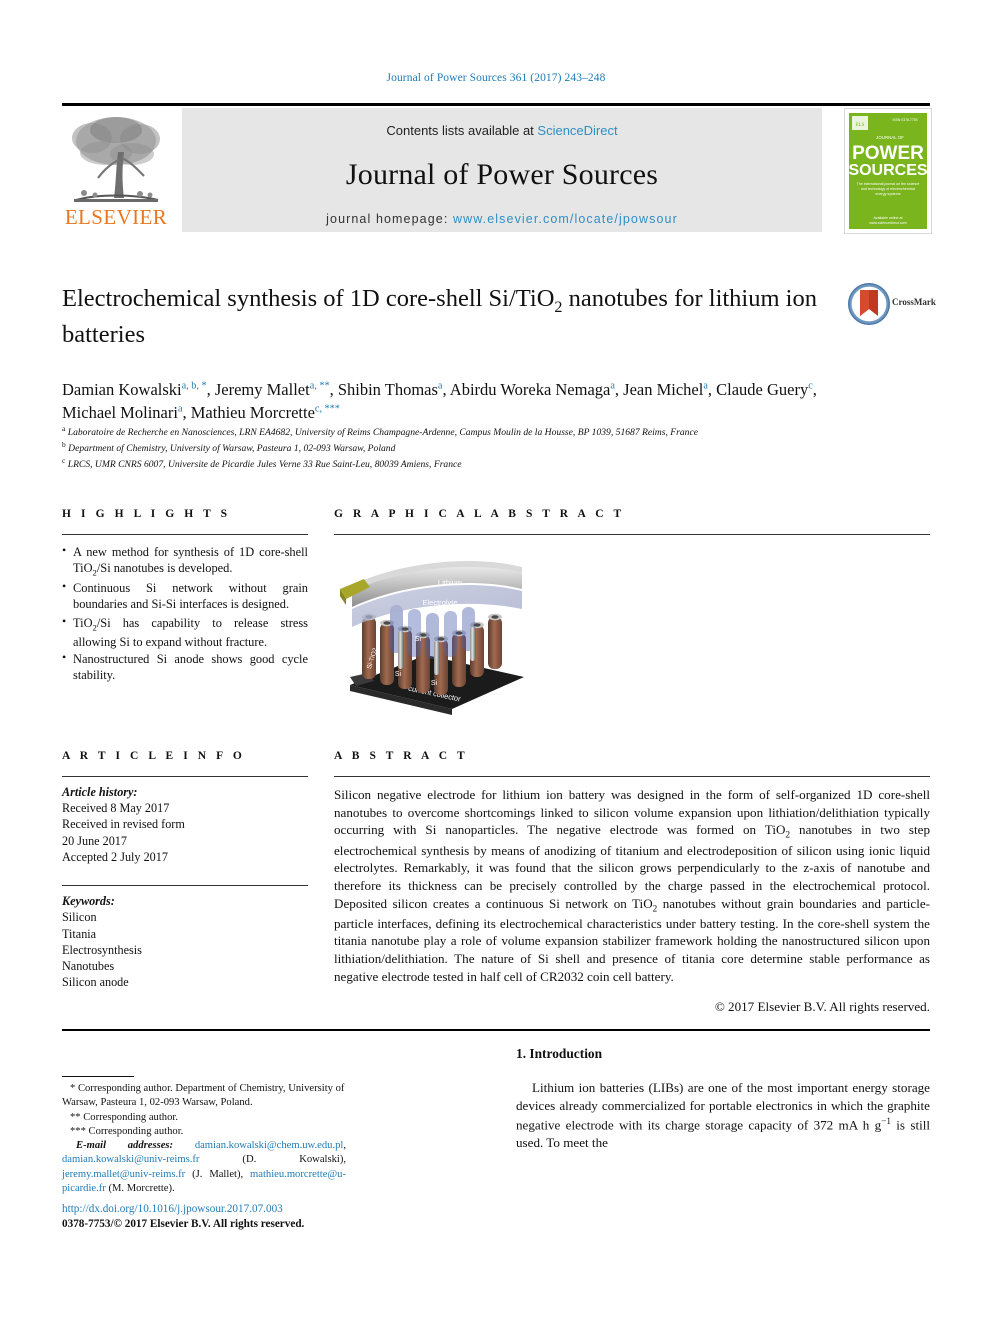 Image resolution: width=992 pixels, height=1323 pixels. Describe the element at coordinates (83, 623) in the screenshot. I see `highlight-pre: TiO` at that location.